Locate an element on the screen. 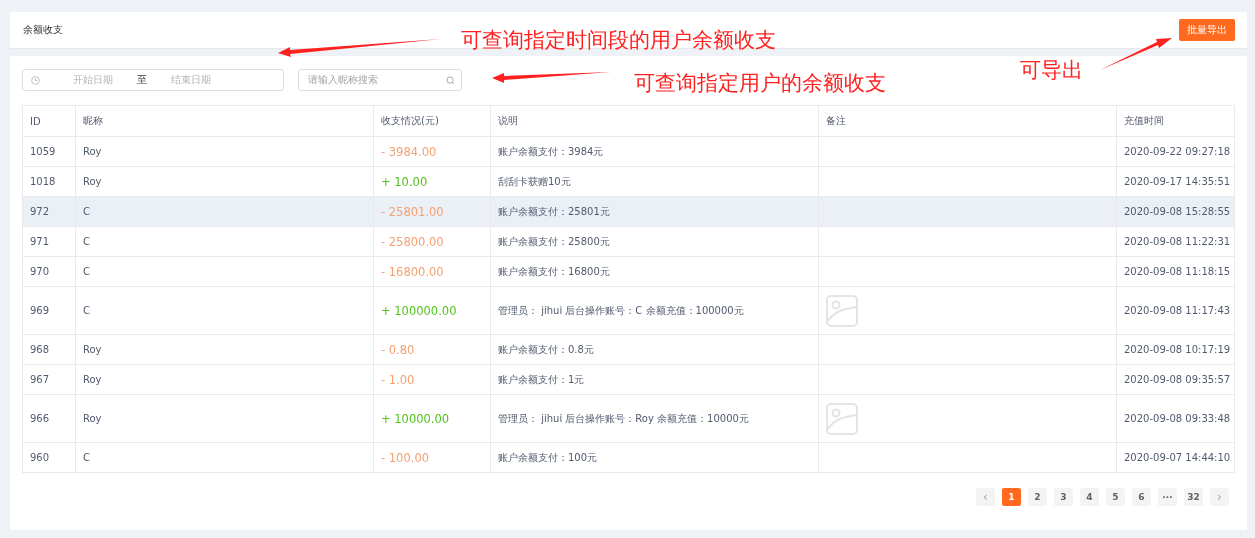 This screenshot has width=1255, height=538. page-title: 余额收支 is located at coordinates (43, 30).